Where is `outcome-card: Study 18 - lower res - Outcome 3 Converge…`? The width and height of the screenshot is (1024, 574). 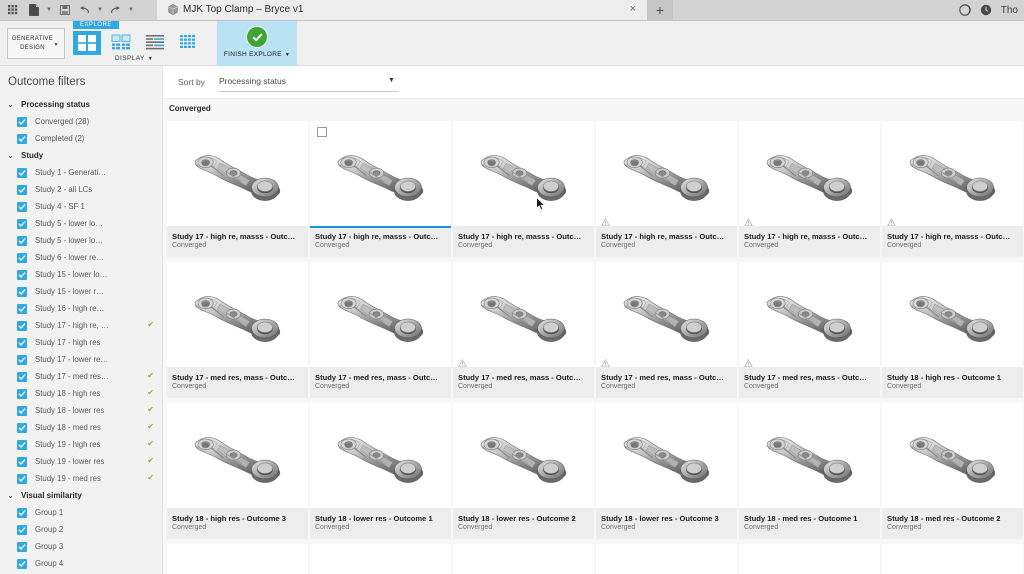
outcome-card: Study 18 - lower res - Outcome 3 Converge… is located at coordinates (666, 471).